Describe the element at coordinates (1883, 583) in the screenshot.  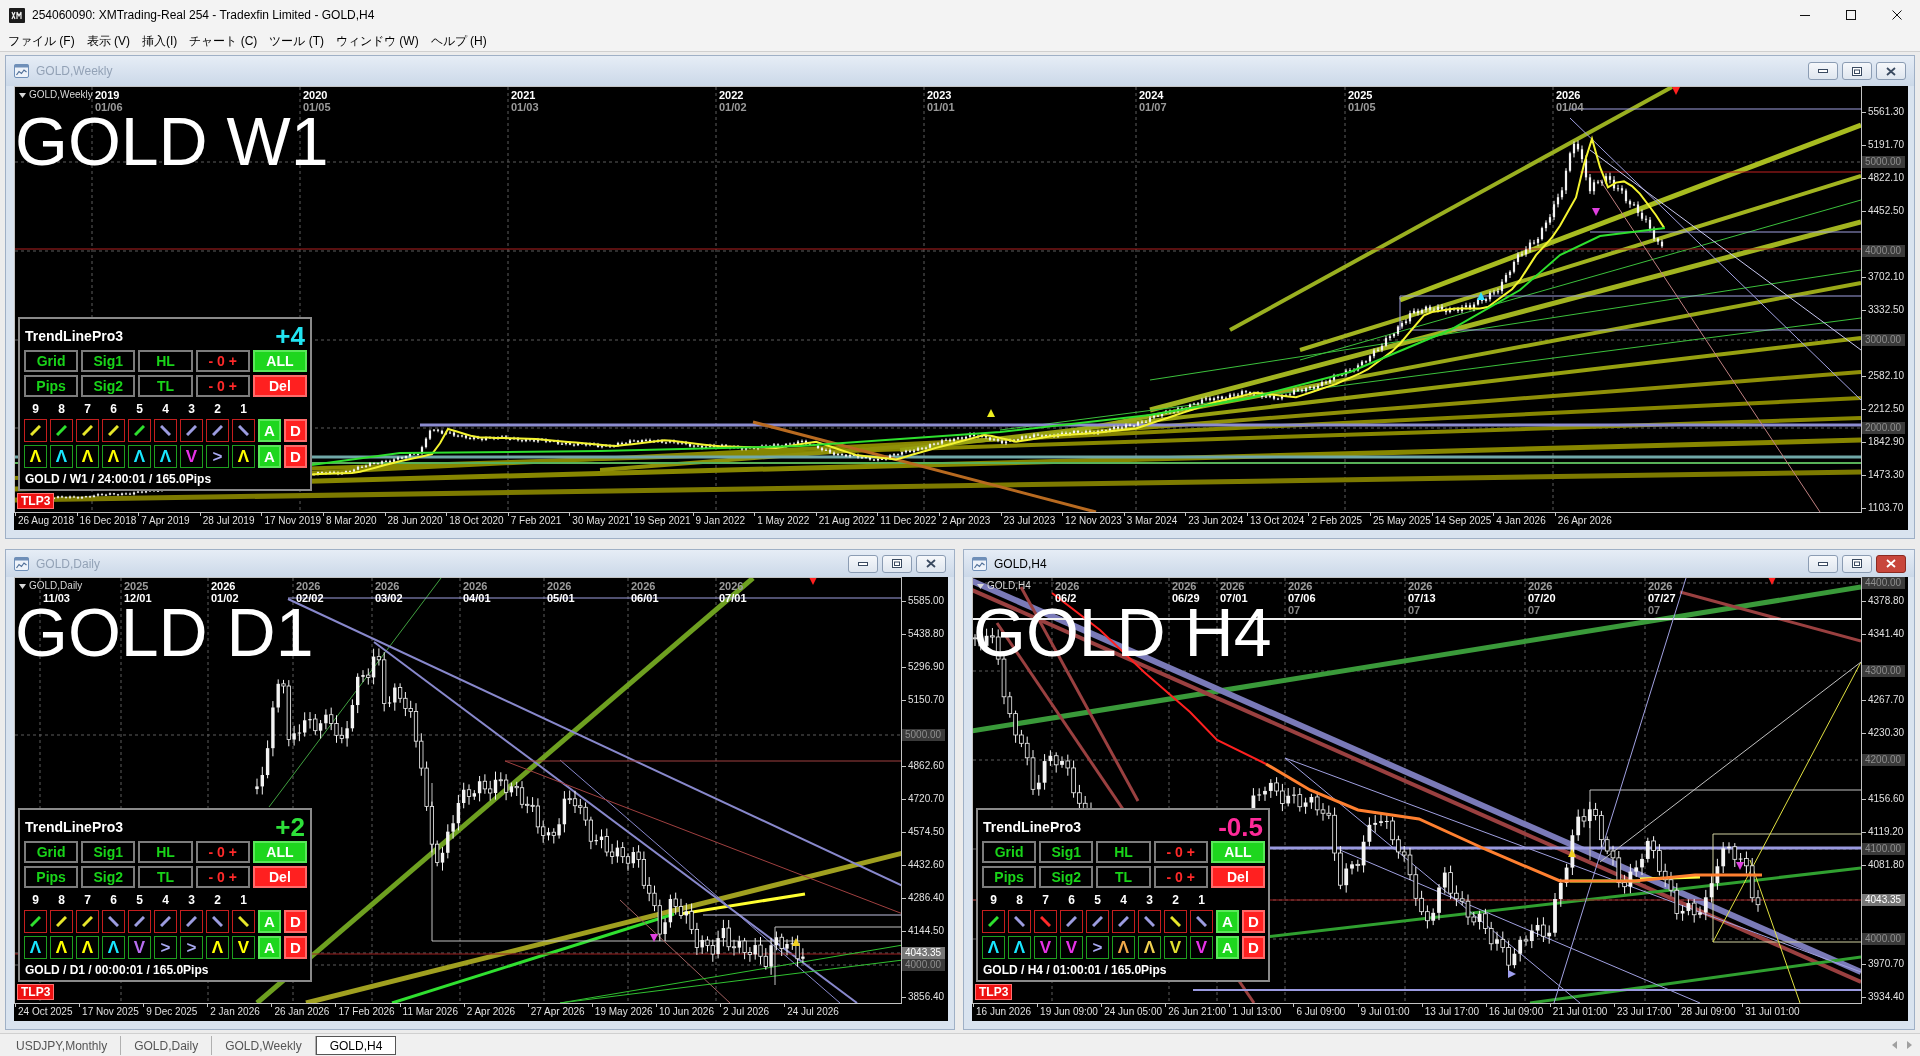
I see `price-level-label: 4400.00` at that location.